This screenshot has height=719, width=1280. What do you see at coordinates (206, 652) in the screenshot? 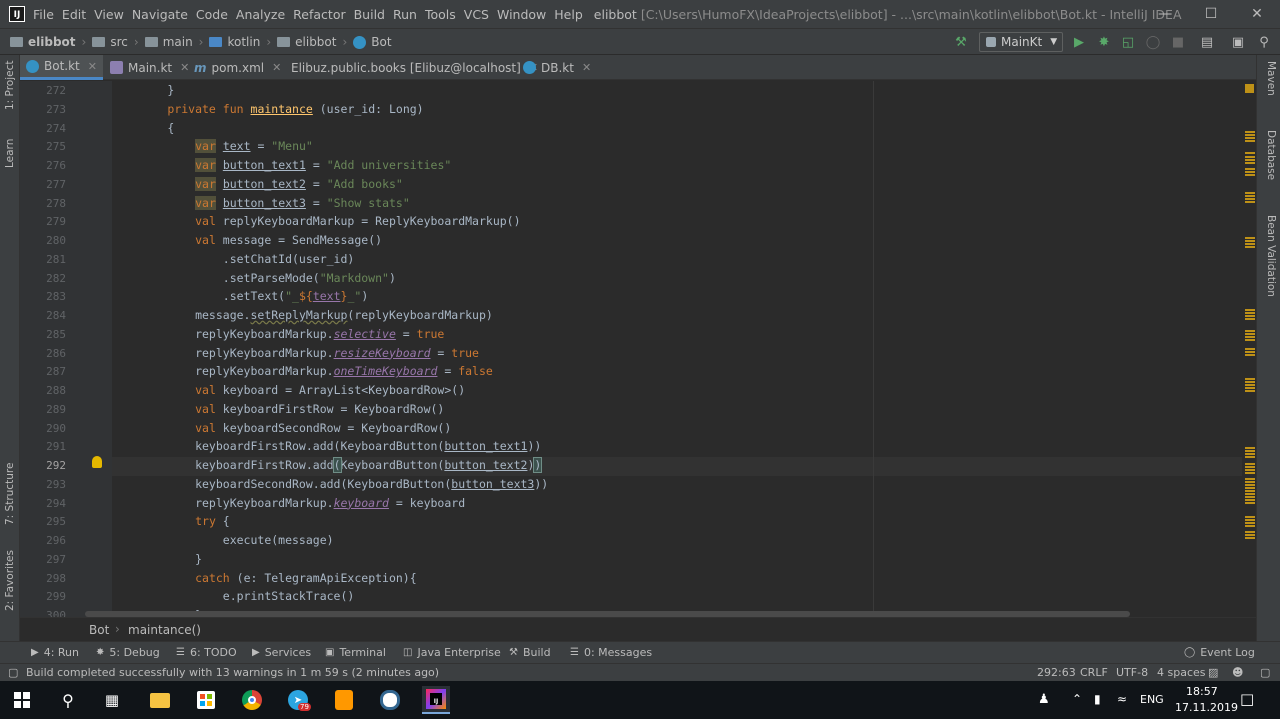
I see `todo-tool-button: ☰ 6: TODO` at bounding box center [206, 652].